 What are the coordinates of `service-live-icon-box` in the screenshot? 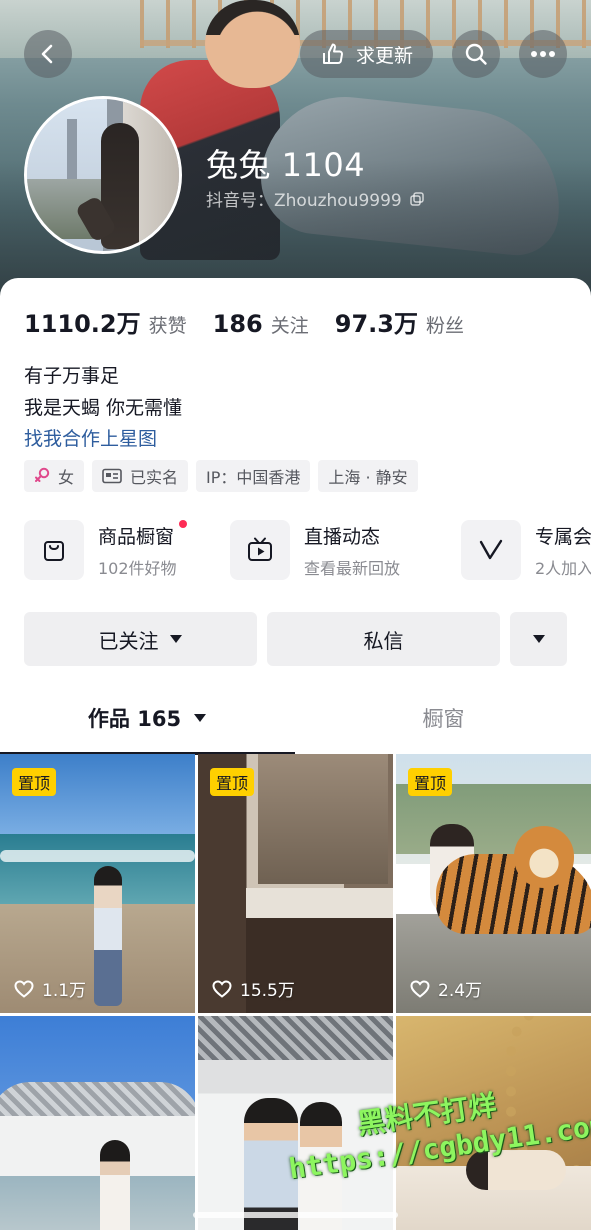 It's located at (260, 550).